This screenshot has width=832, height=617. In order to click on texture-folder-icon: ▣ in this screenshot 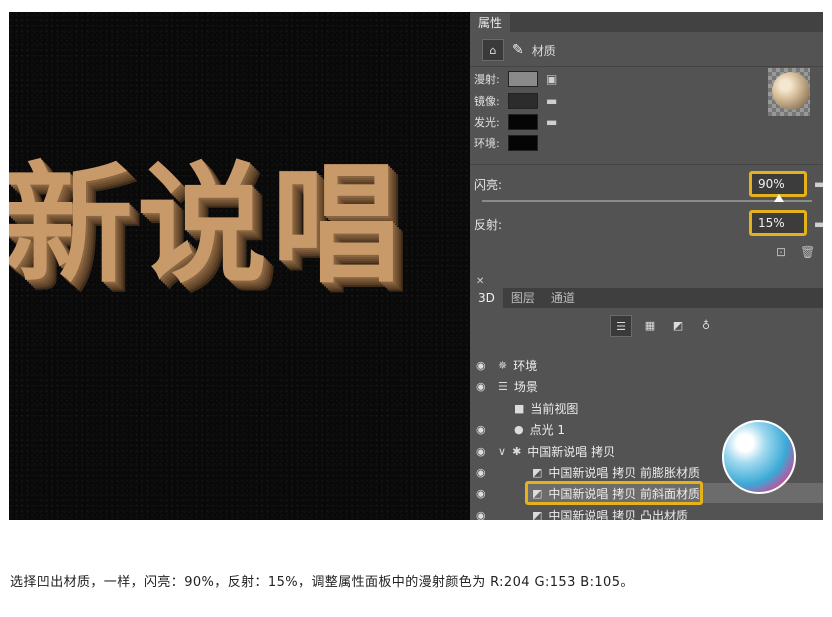, I will do `click(551, 79)`.